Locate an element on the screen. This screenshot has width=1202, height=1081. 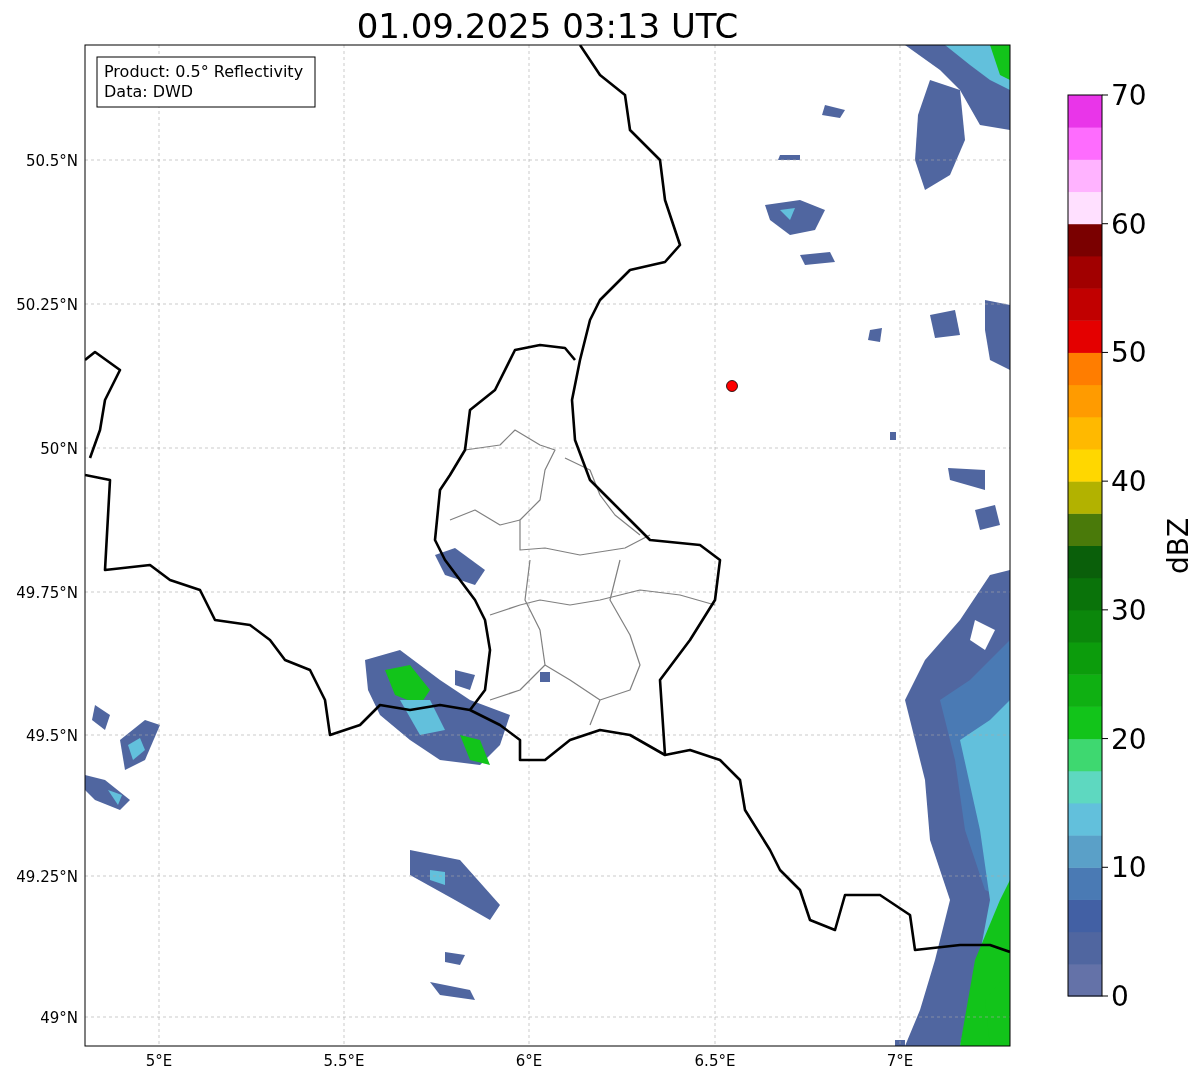
colorbar-title: dBZ is located at coordinates (1178, 546).